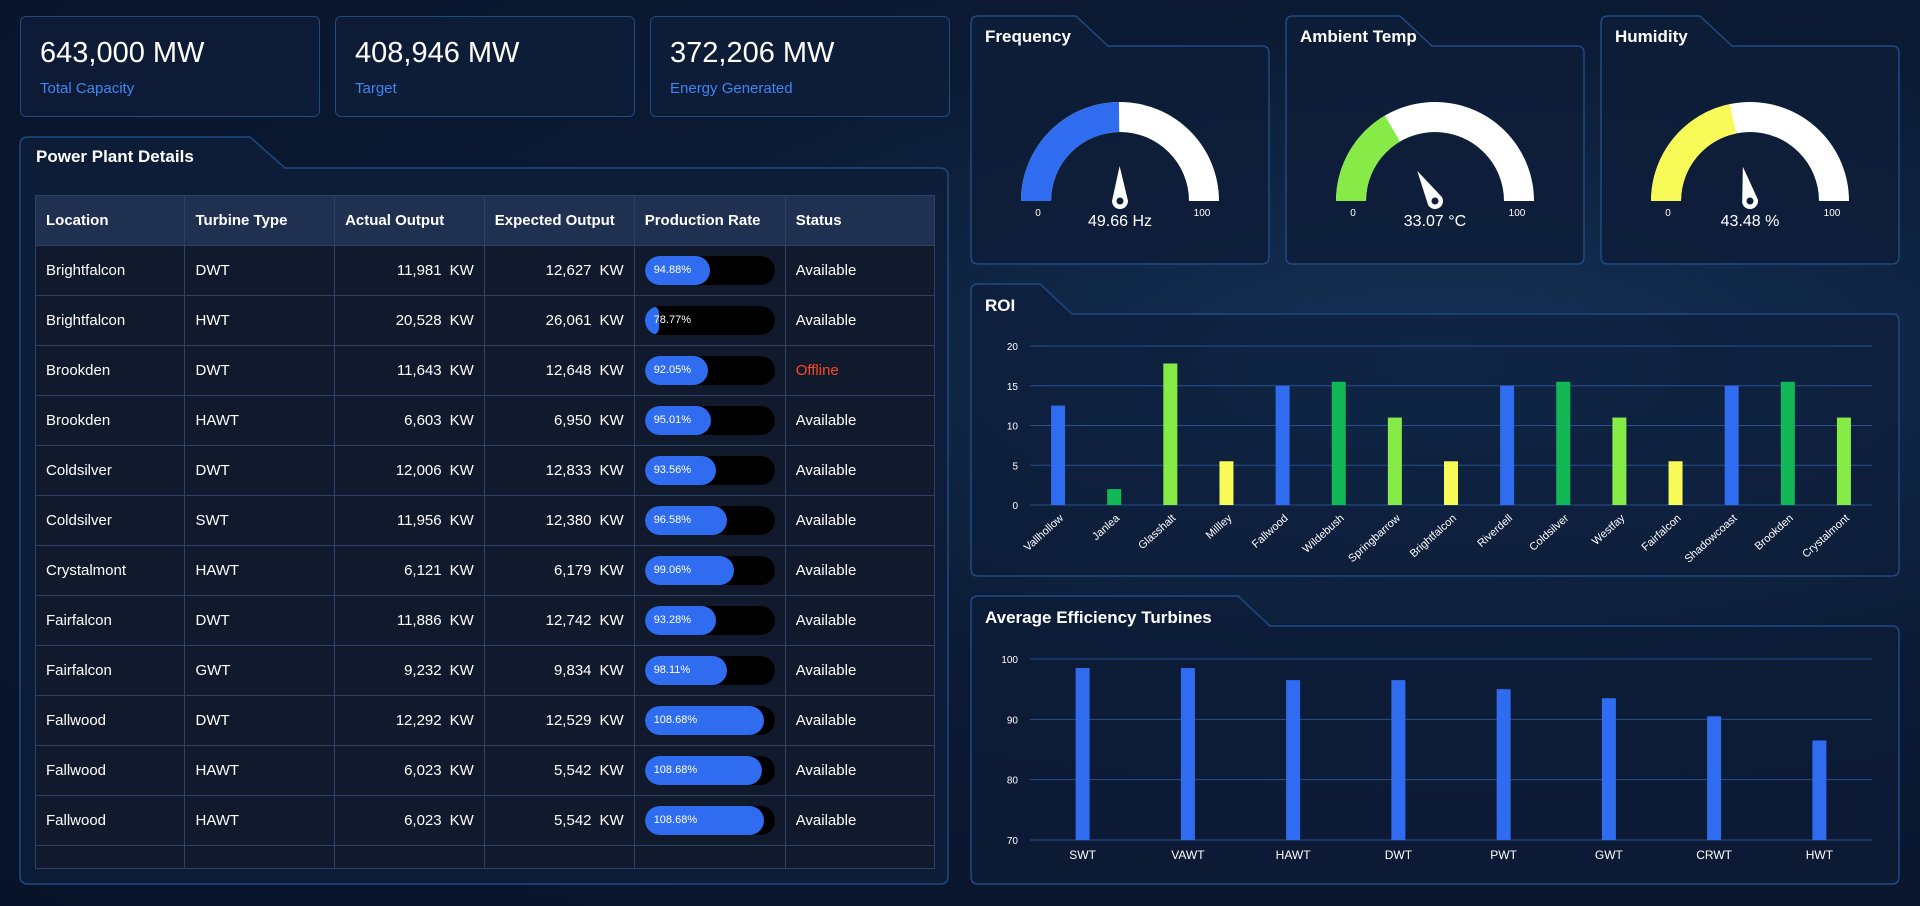  I want to click on cell-production-rate: 92.05%, so click(709, 370).